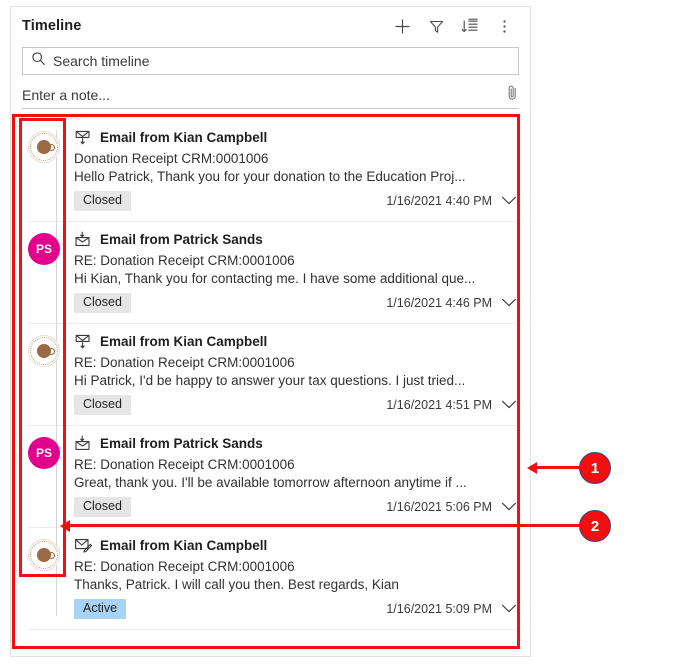 The width and height of the screenshot is (700, 667). What do you see at coordinates (295, 303) in the screenshot?
I see `timeline-item-footer: Closed 1/16/2021 4:46 PM` at bounding box center [295, 303].